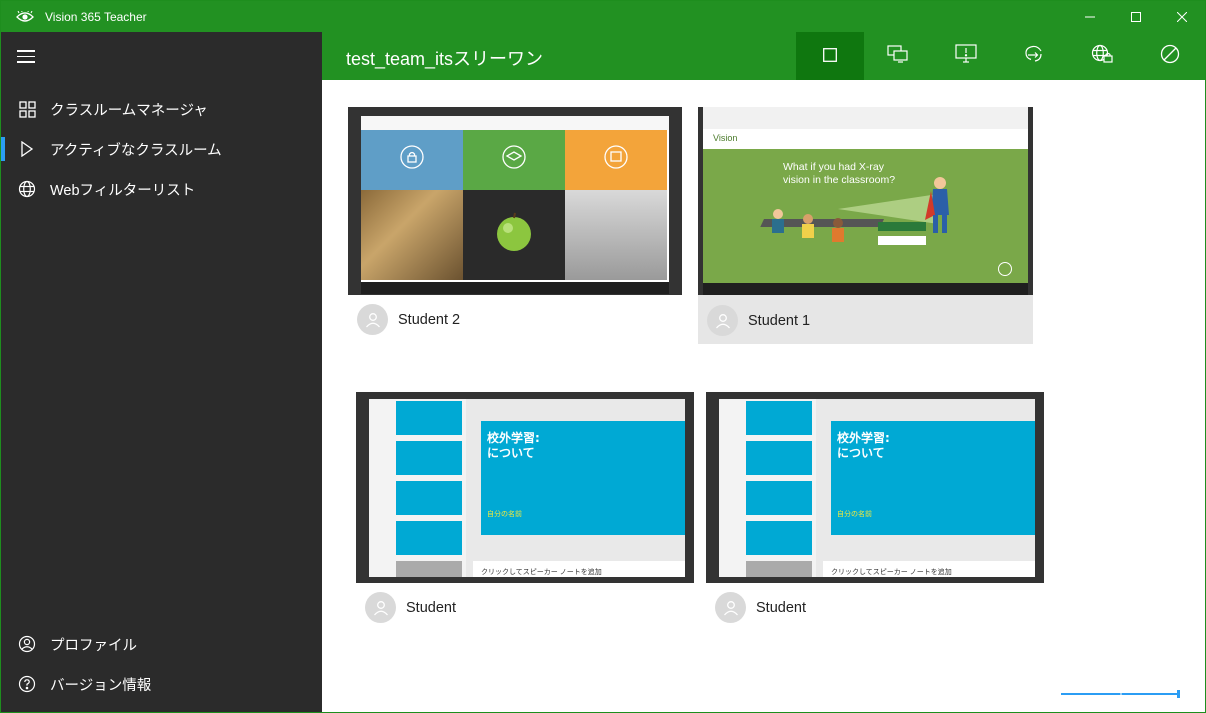  I want to click on block-icon, so click(1170, 56).